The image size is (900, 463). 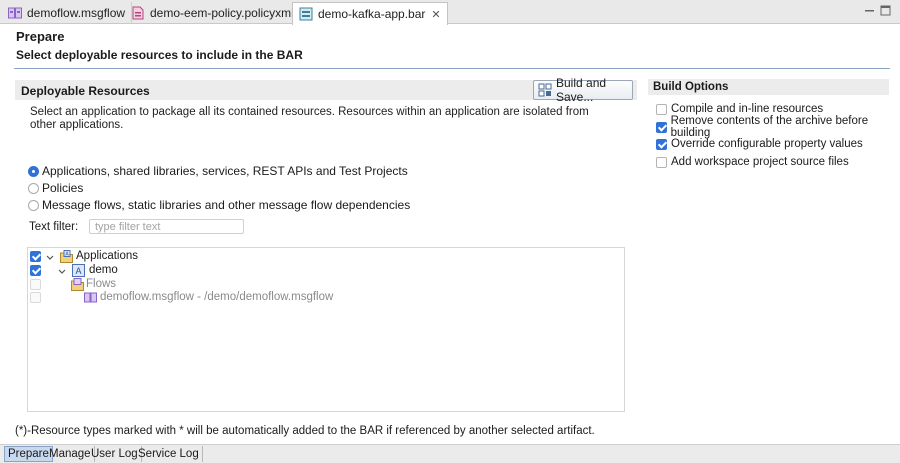 What do you see at coordinates (63, 188) in the screenshot?
I see `radio-label: Policies` at bounding box center [63, 188].